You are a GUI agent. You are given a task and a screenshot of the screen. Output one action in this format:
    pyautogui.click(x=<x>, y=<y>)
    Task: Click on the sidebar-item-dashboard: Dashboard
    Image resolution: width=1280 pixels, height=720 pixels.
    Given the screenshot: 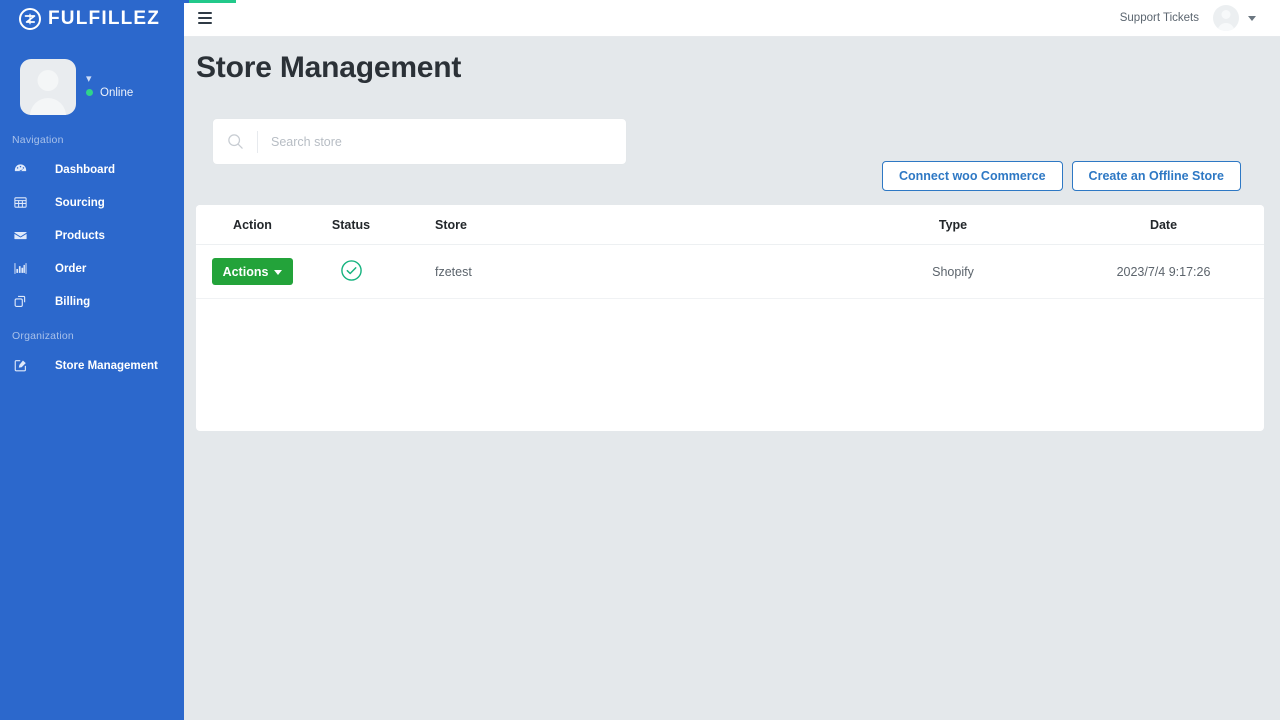 What is the action you would take?
    pyautogui.click(x=92, y=169)
    